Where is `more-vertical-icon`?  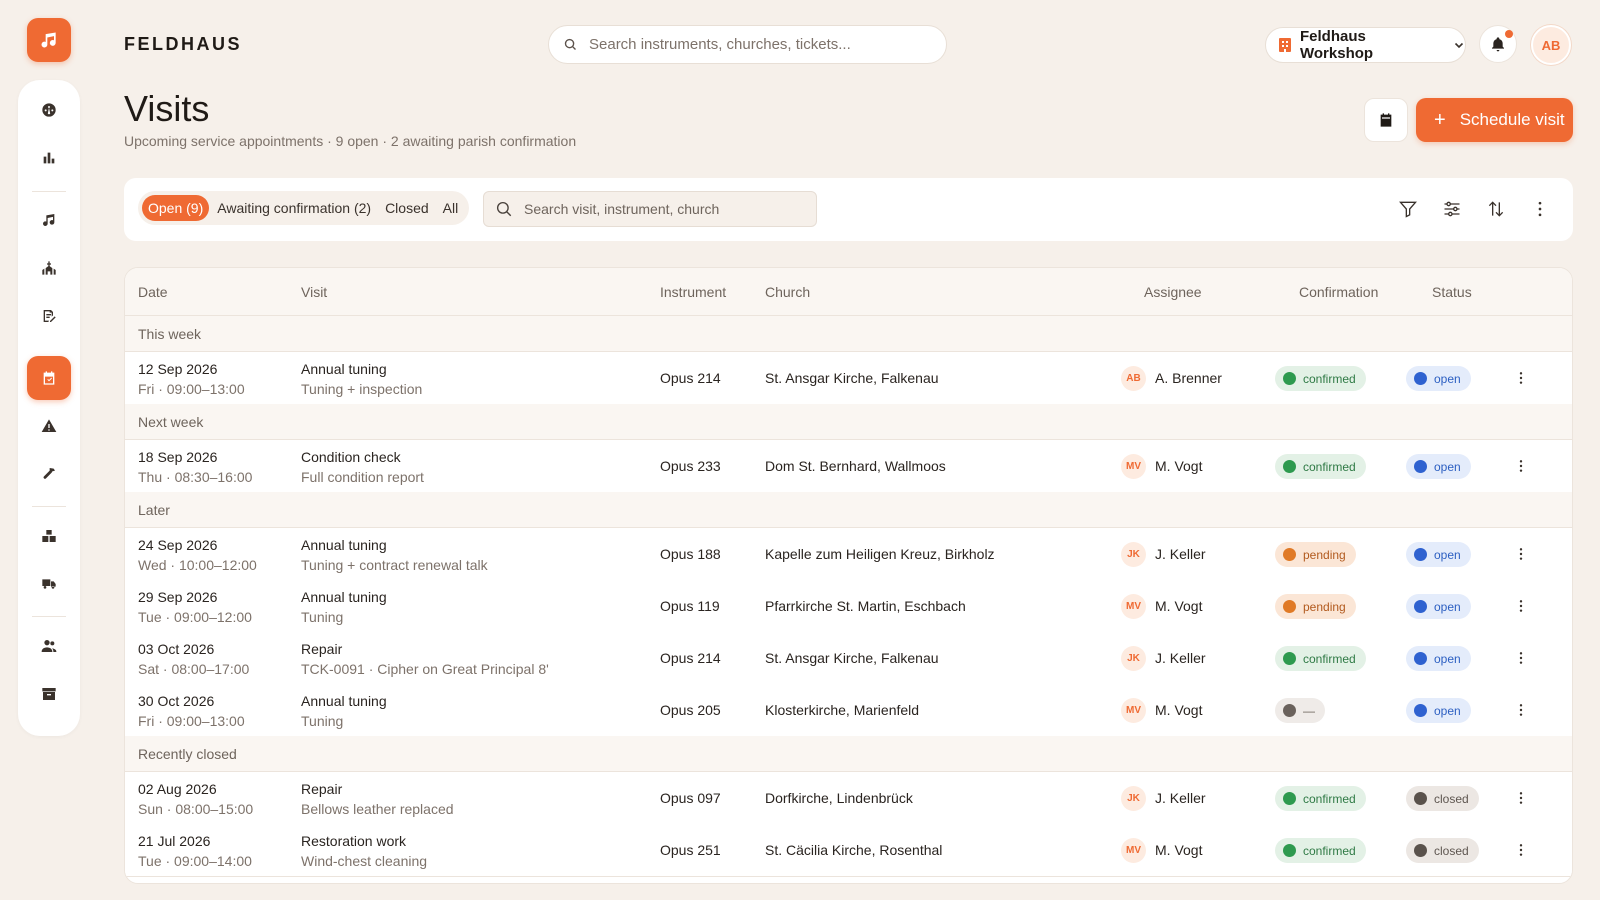
more-vertical-icon is located at coordinates (1521, 466).